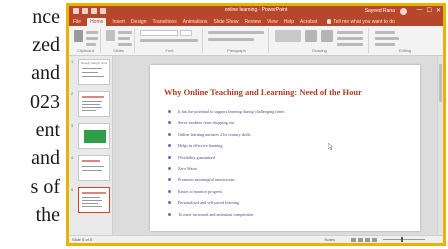 The image size is (448, 249). I want to click on tab-animations: Animations, so click(195, 22).